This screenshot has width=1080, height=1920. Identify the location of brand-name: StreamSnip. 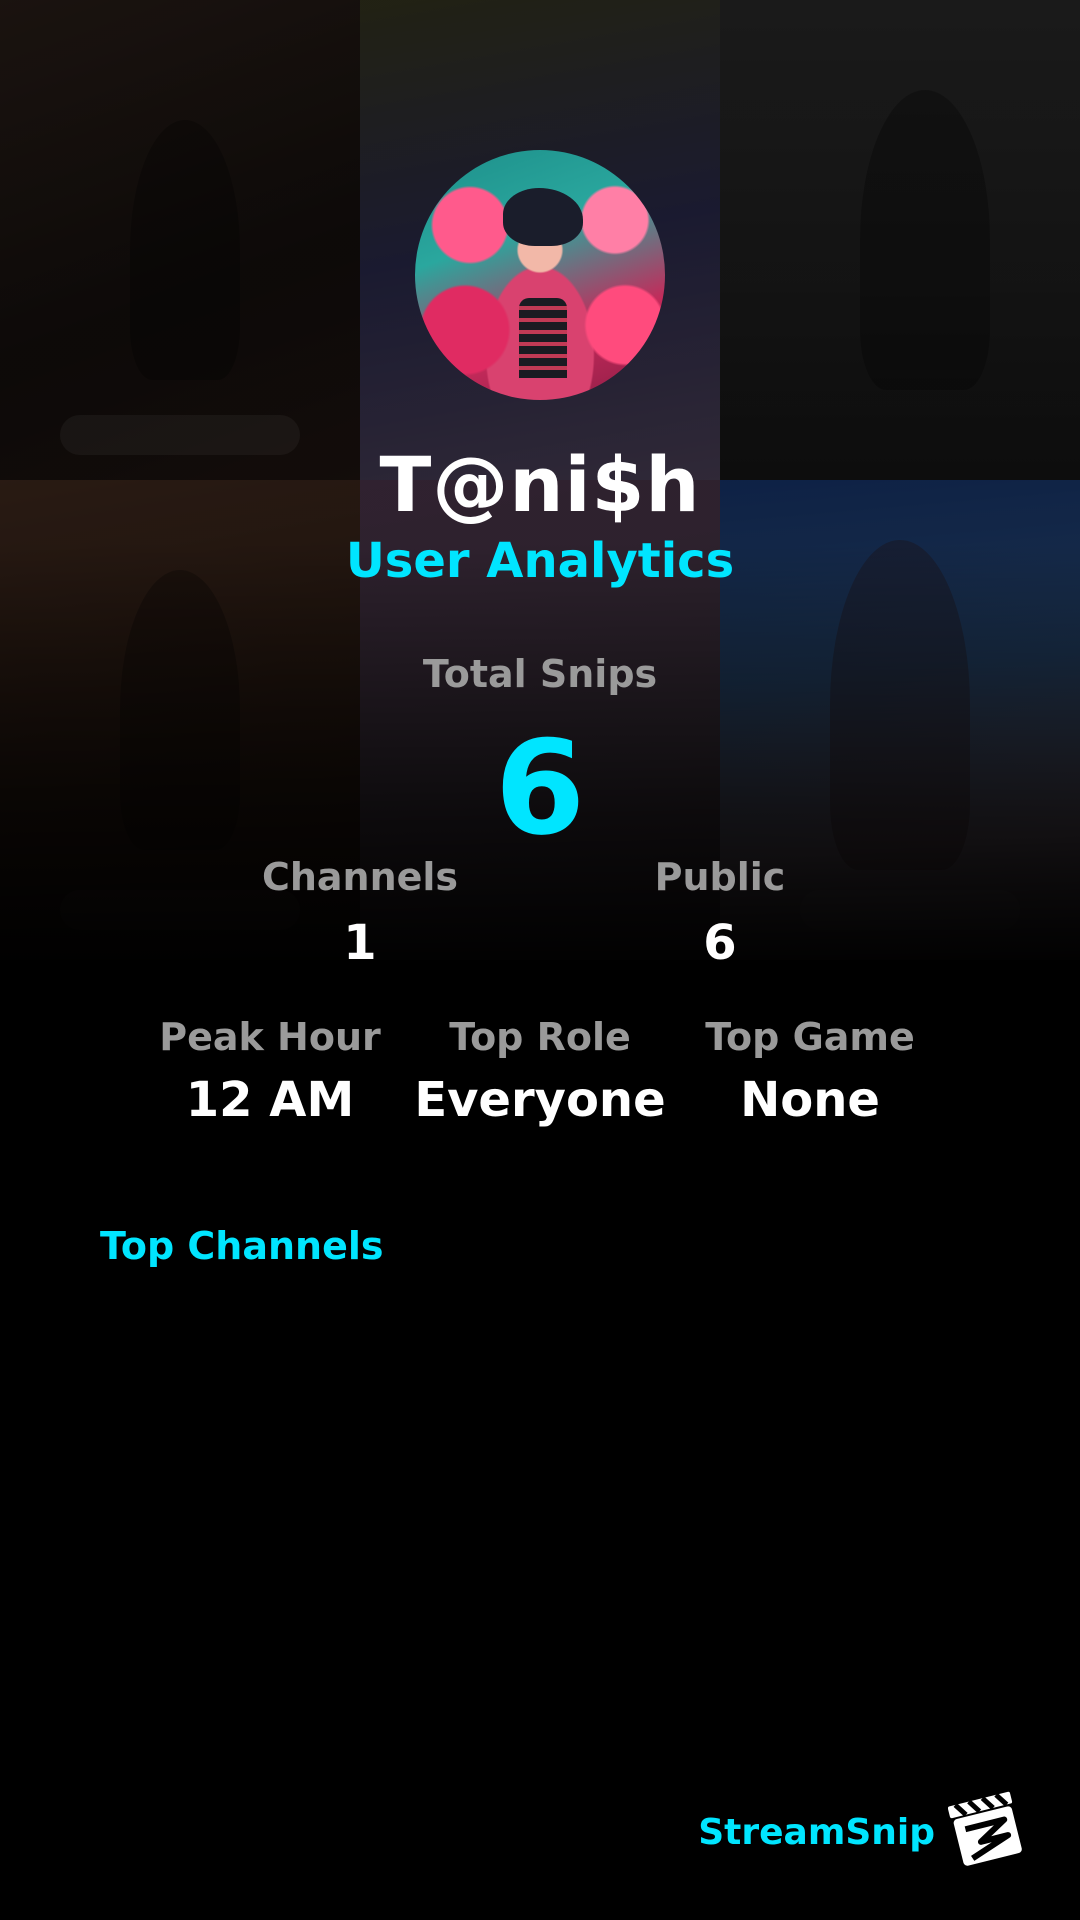
(816, 1832).